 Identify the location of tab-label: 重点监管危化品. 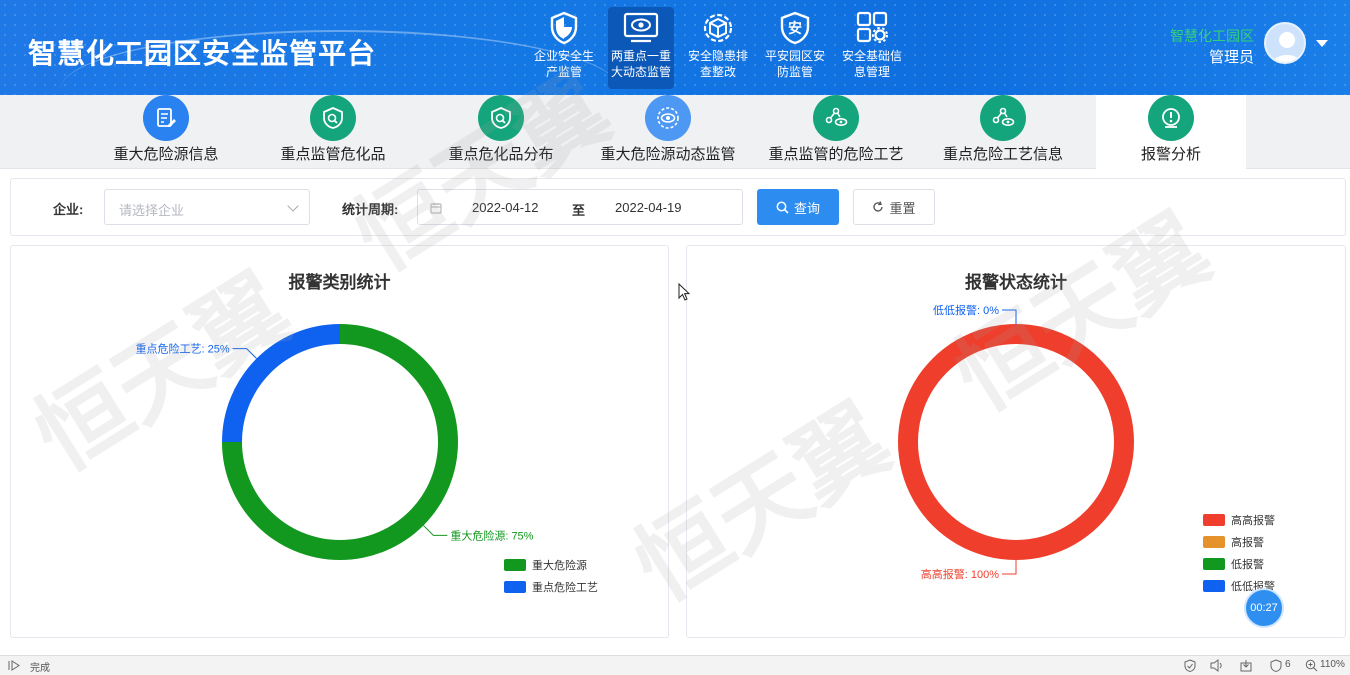
(333, 154).